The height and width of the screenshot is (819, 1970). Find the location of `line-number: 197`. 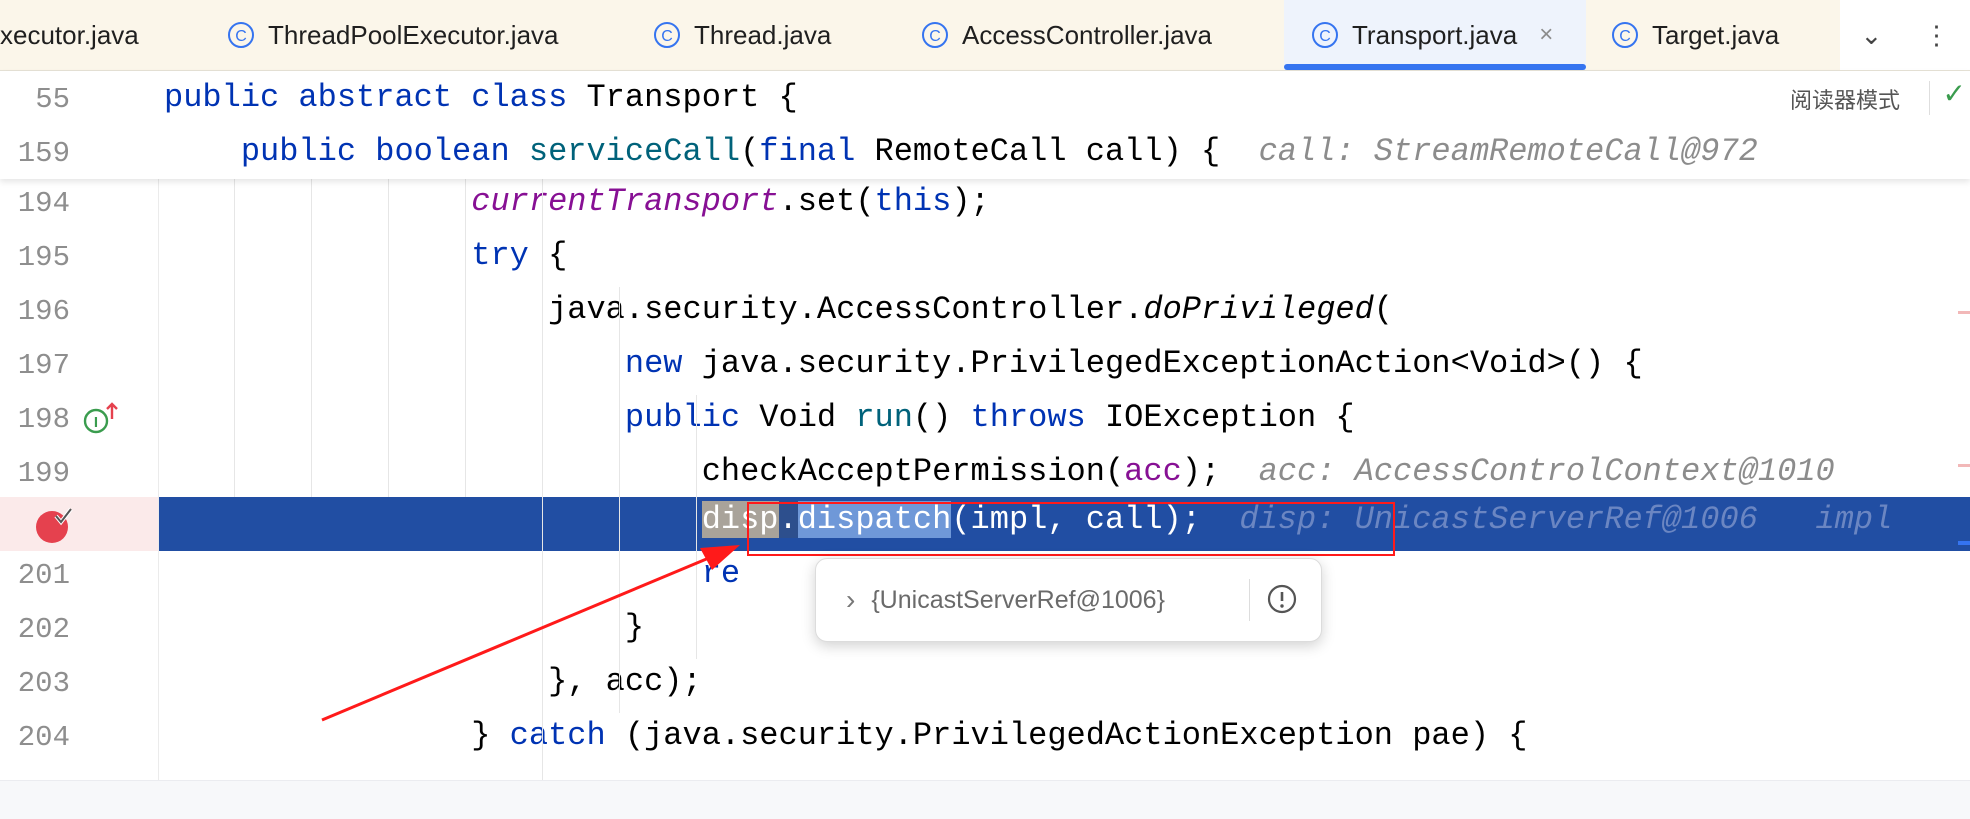

line-number: 197 is located at coordinates (43, 365).